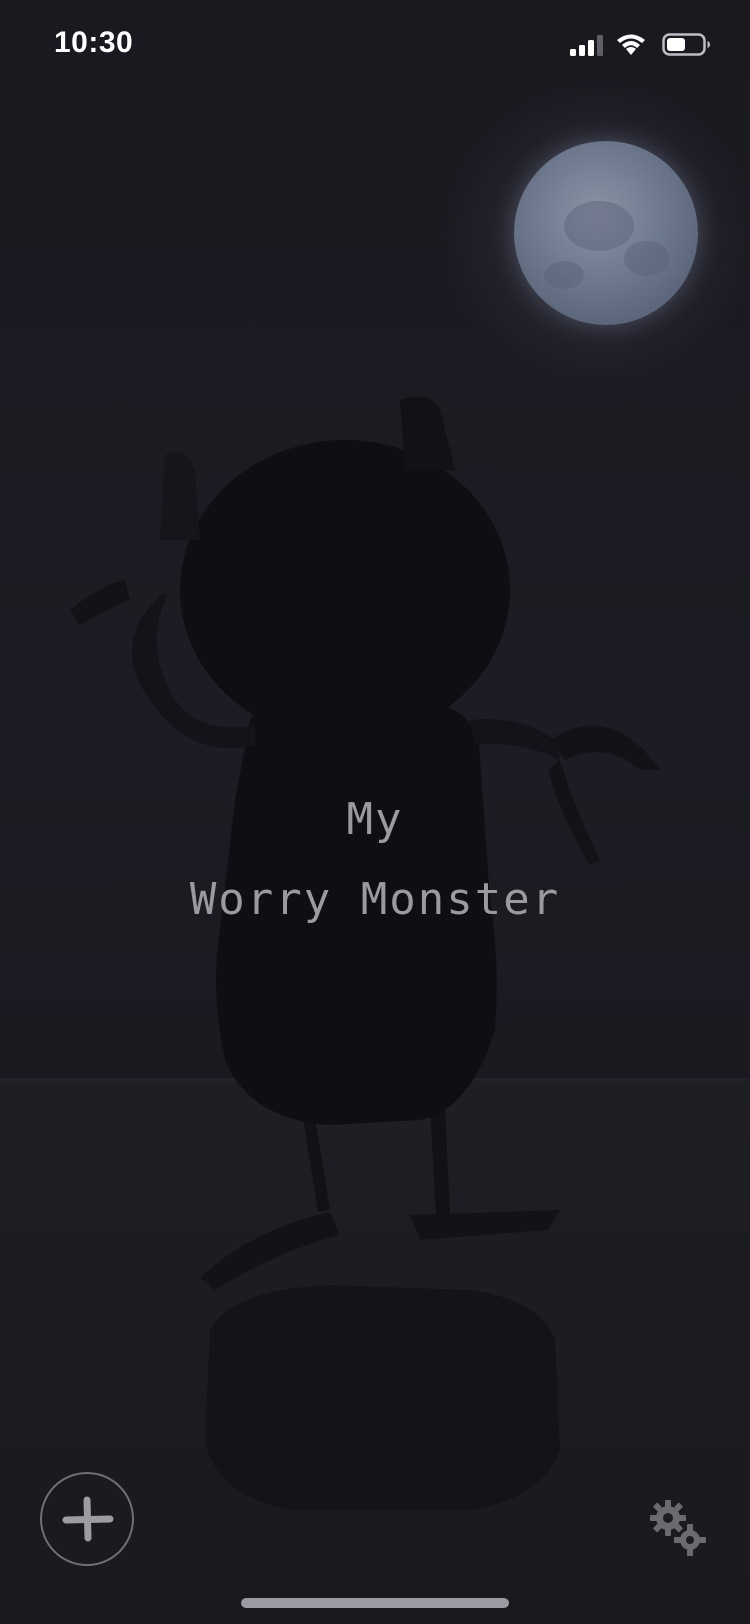  I want to click on plus-icon, so click(88, 1519).